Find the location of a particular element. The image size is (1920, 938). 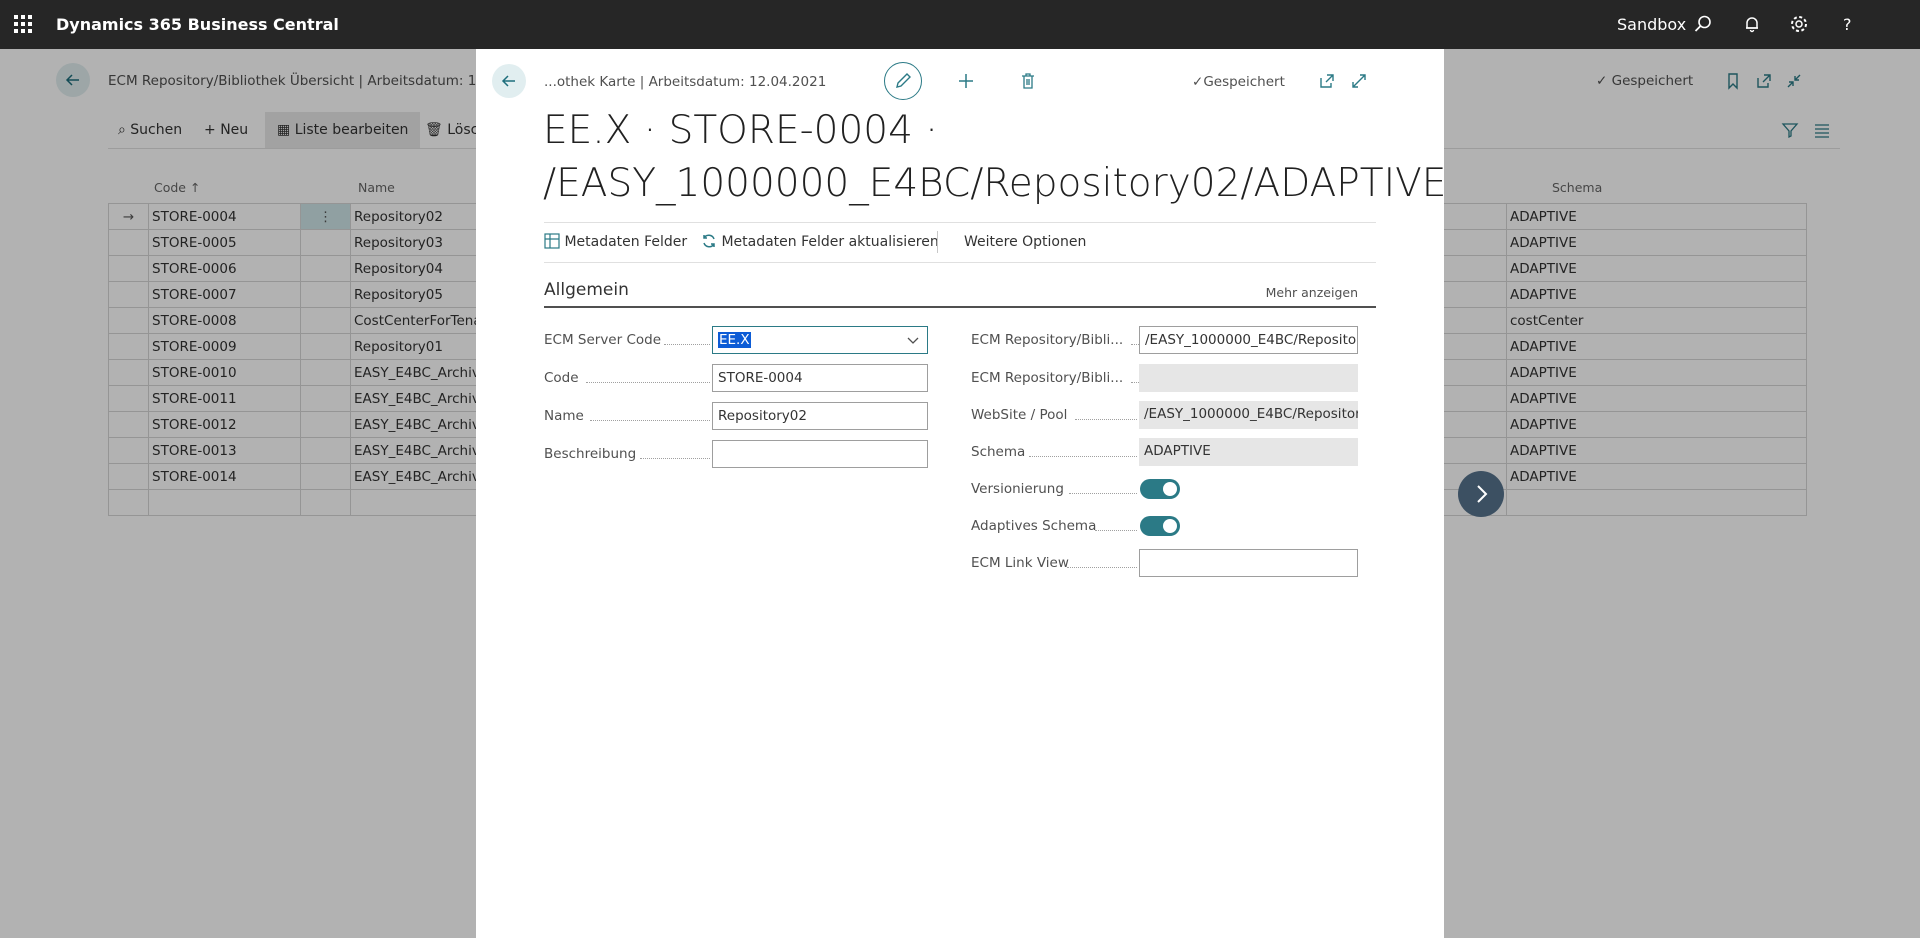

field-schema: Schema ADAPTIVE is located at coordinates (1166, 452).